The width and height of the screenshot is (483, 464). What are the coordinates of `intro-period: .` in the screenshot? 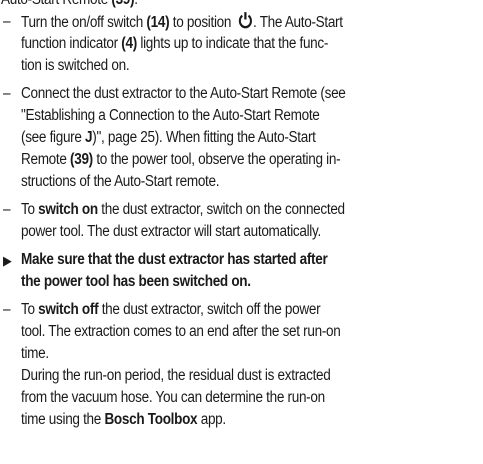 It's located at (136, 4).